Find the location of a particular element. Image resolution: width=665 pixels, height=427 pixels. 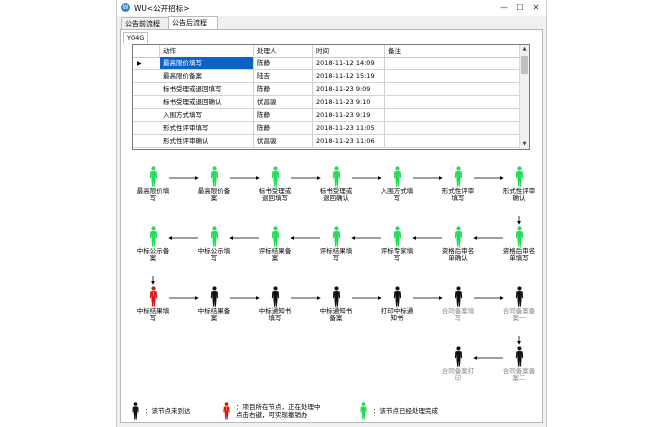

close-button: ✕ is located at coordinates (536, 7).